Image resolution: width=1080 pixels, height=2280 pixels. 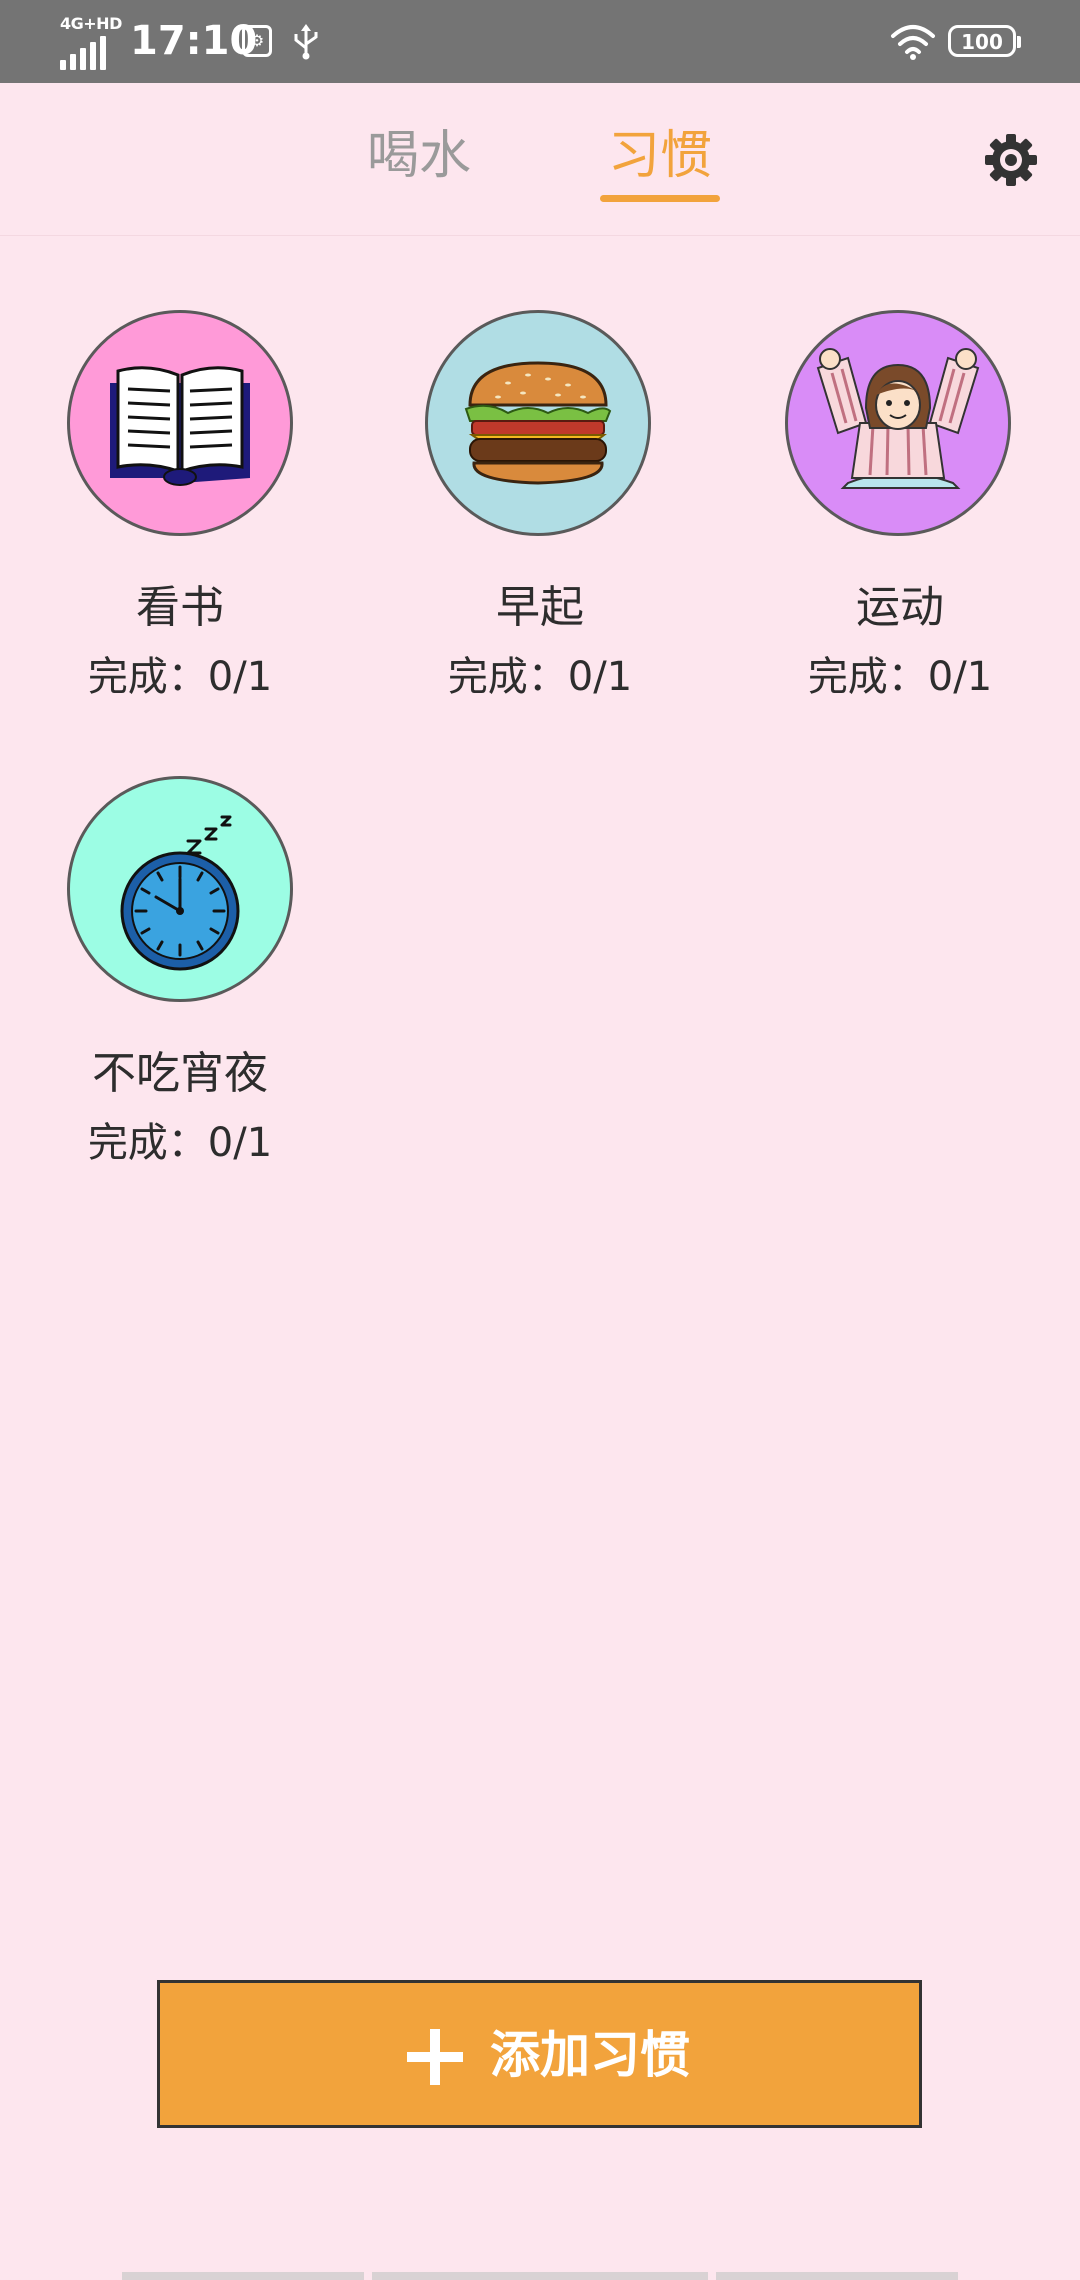 What do you see at coordinates (419, 156) in the screenshot?
I see `tab-water: 喝水` at bounding box center [419, 156].